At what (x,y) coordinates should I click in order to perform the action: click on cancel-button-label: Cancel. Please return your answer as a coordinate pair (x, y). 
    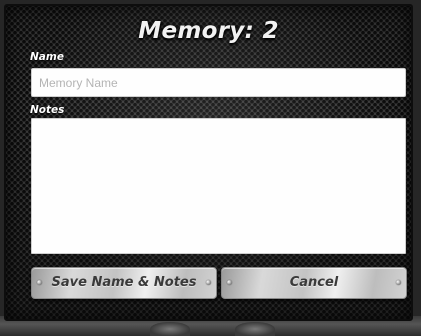
    Looking at the image, I should click on (314, 282).